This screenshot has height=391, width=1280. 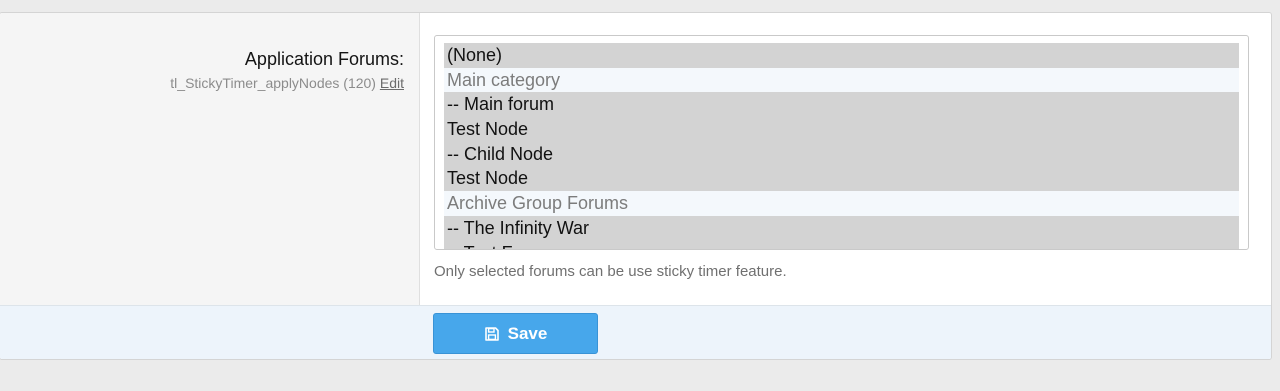 What do you see at coordinates (841, 228) in the screenshot?
I see `forum-option: -- The Infinity War` at bounding box center [841, 228].